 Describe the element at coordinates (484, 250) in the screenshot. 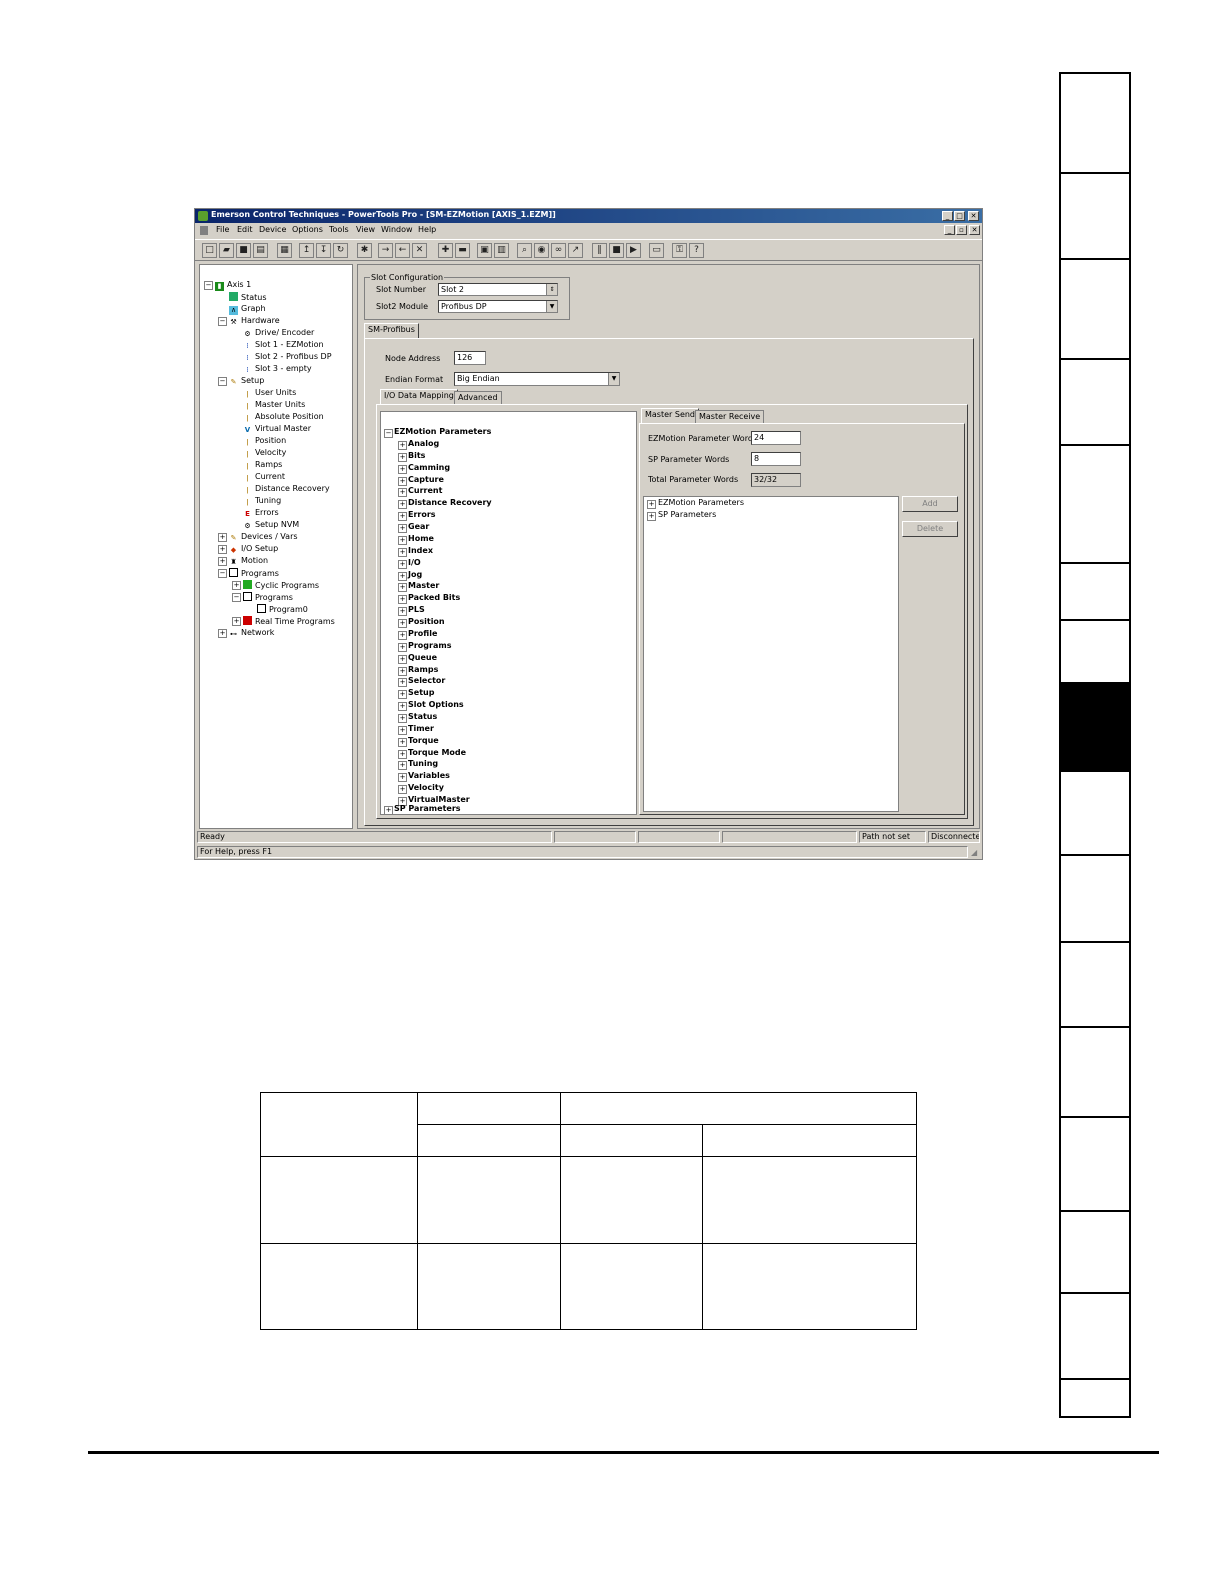

I see `properties-icon: ▣` at that location.